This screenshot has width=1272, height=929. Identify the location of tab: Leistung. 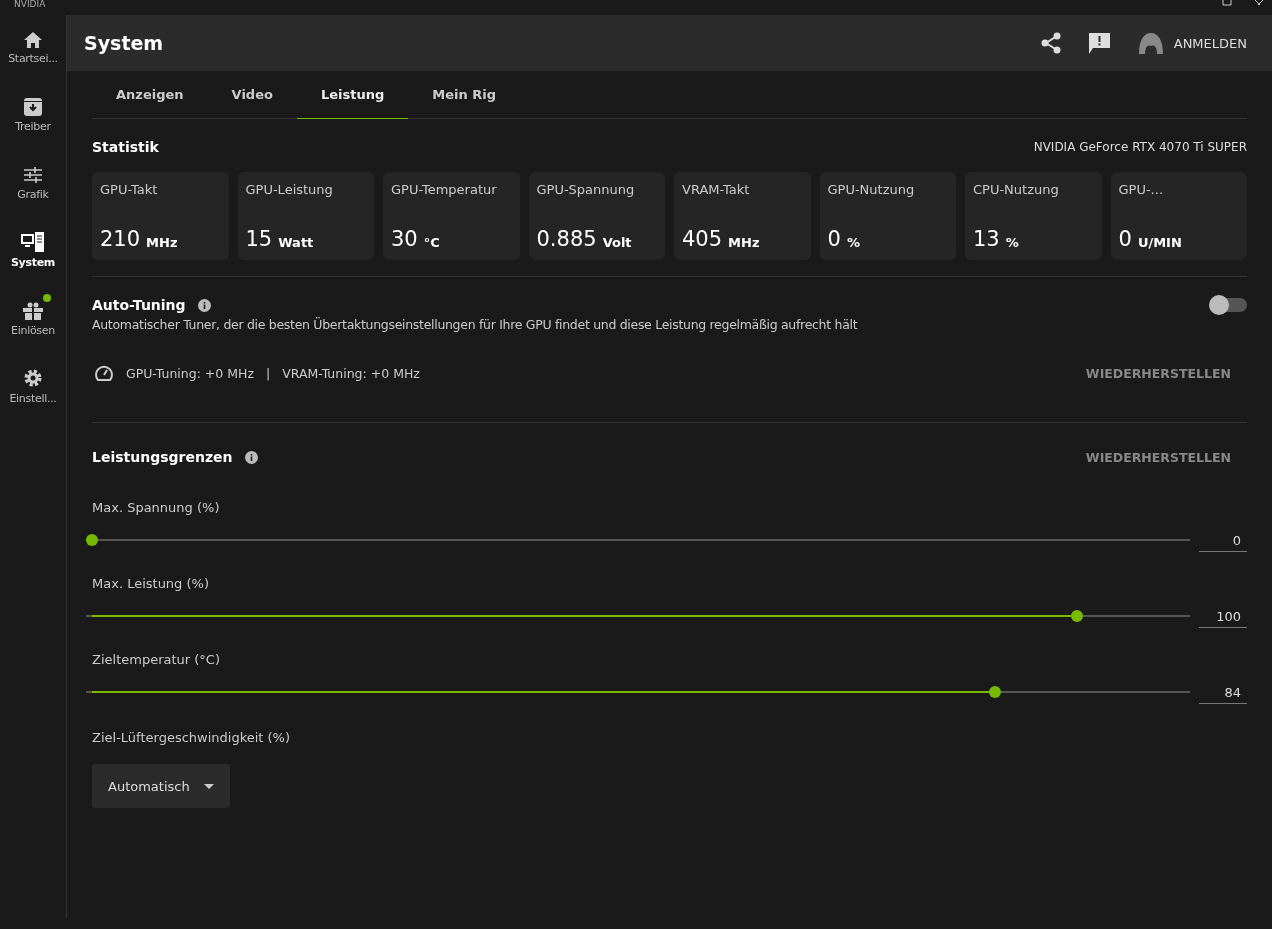
(352, 95).